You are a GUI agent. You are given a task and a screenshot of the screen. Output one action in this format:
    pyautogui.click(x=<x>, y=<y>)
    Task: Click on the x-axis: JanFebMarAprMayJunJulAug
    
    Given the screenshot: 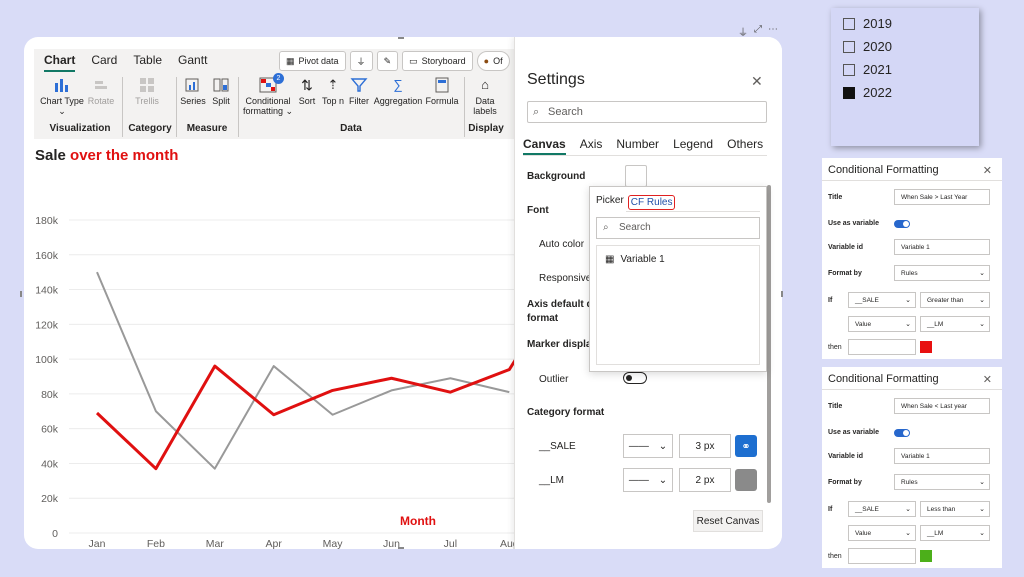 What is the action you would take?
    pyautogui.click(x=301, y=543)
    